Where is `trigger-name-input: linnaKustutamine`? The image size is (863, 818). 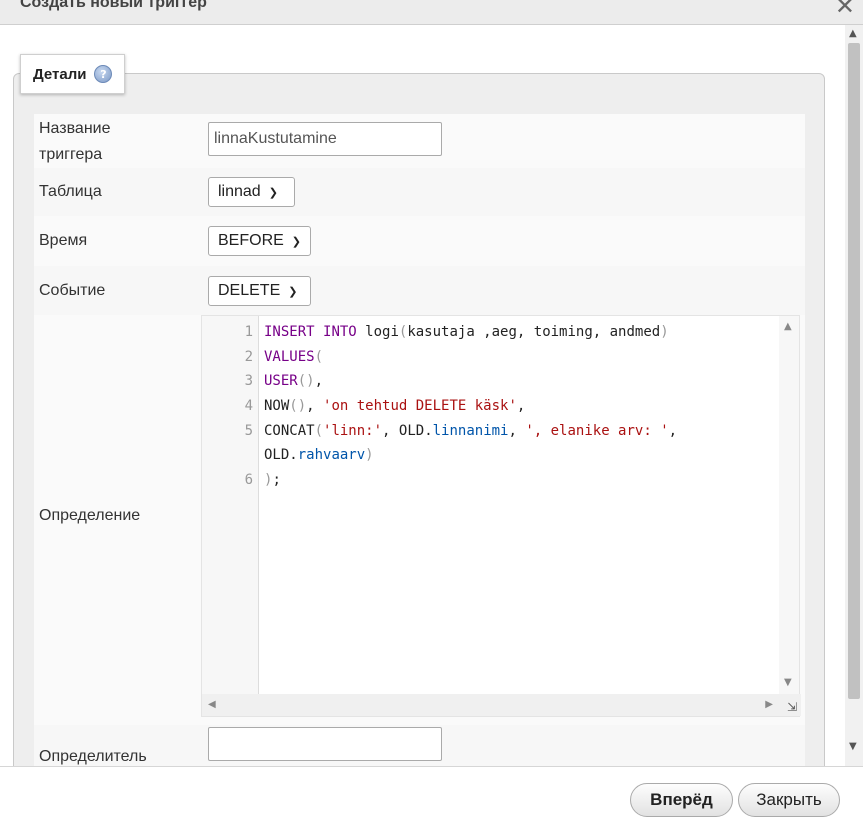 trigger-name-input: linnaKustutamine is located at coordinates (325, 139).